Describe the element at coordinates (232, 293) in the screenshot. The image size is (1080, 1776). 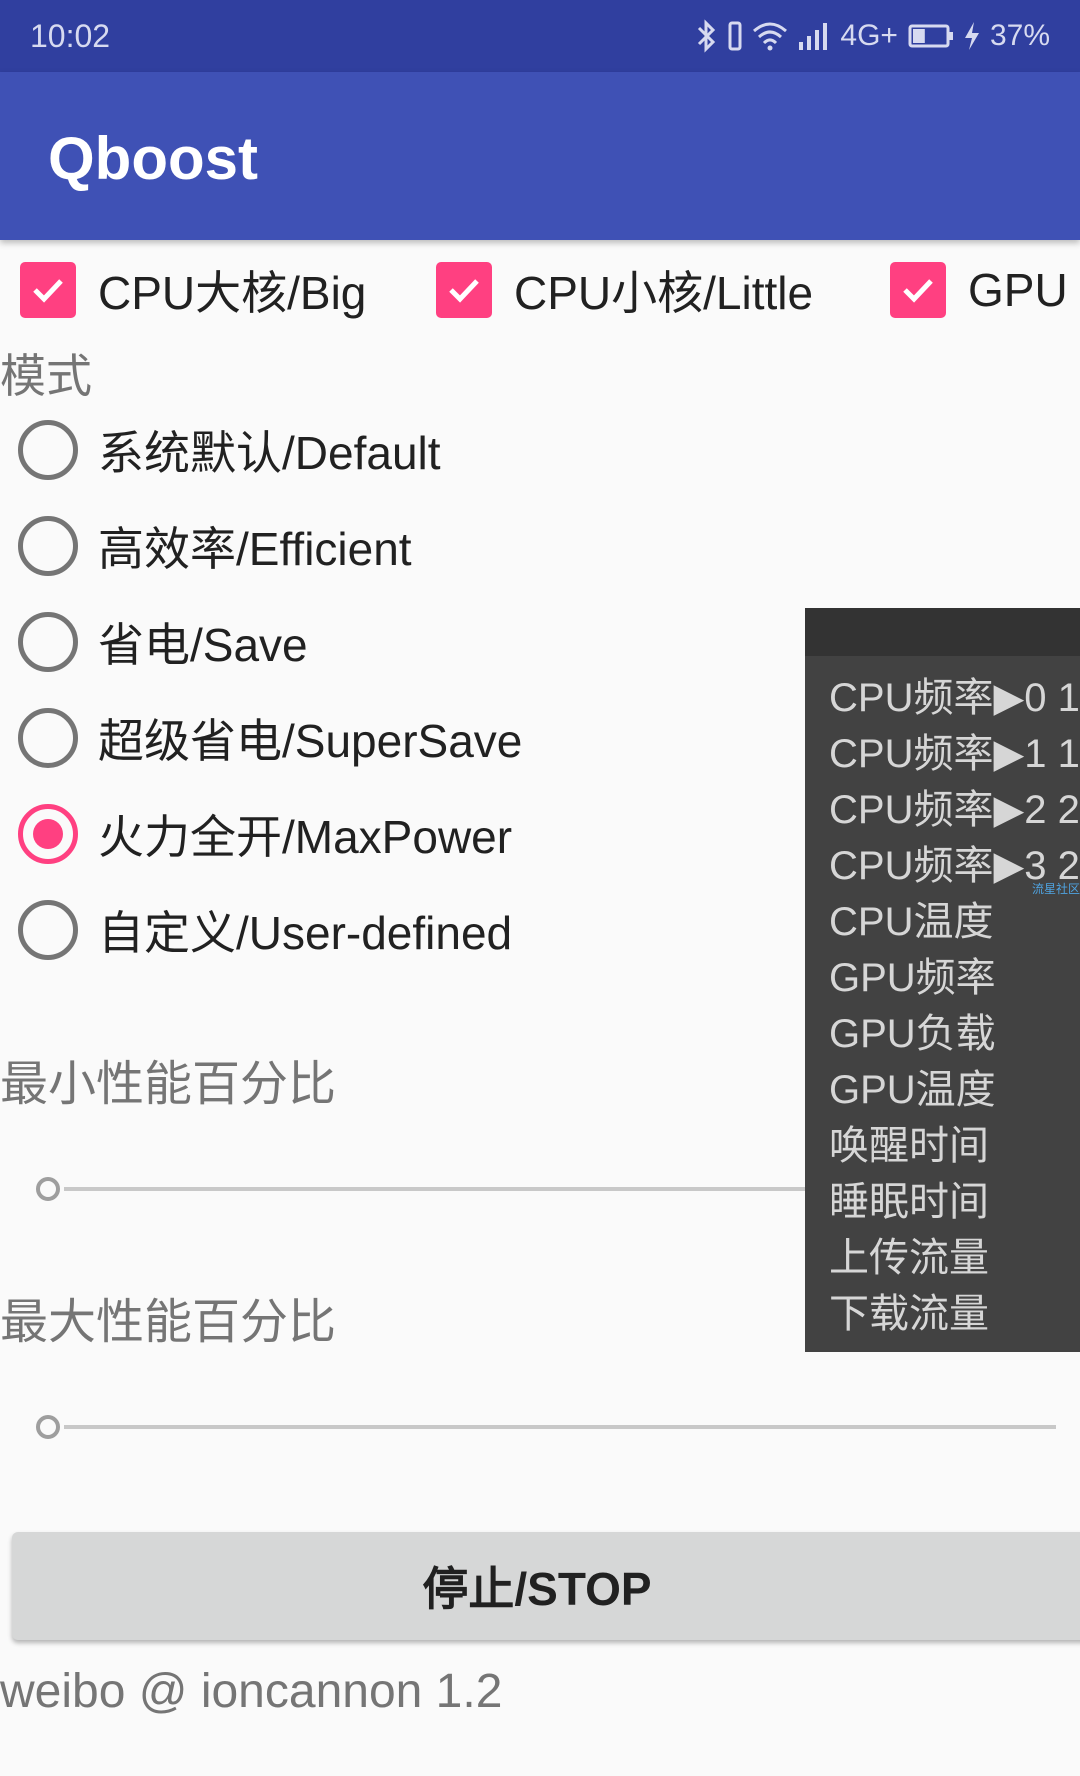
I see `checkbox-label: CPU大核/Big` at that location.